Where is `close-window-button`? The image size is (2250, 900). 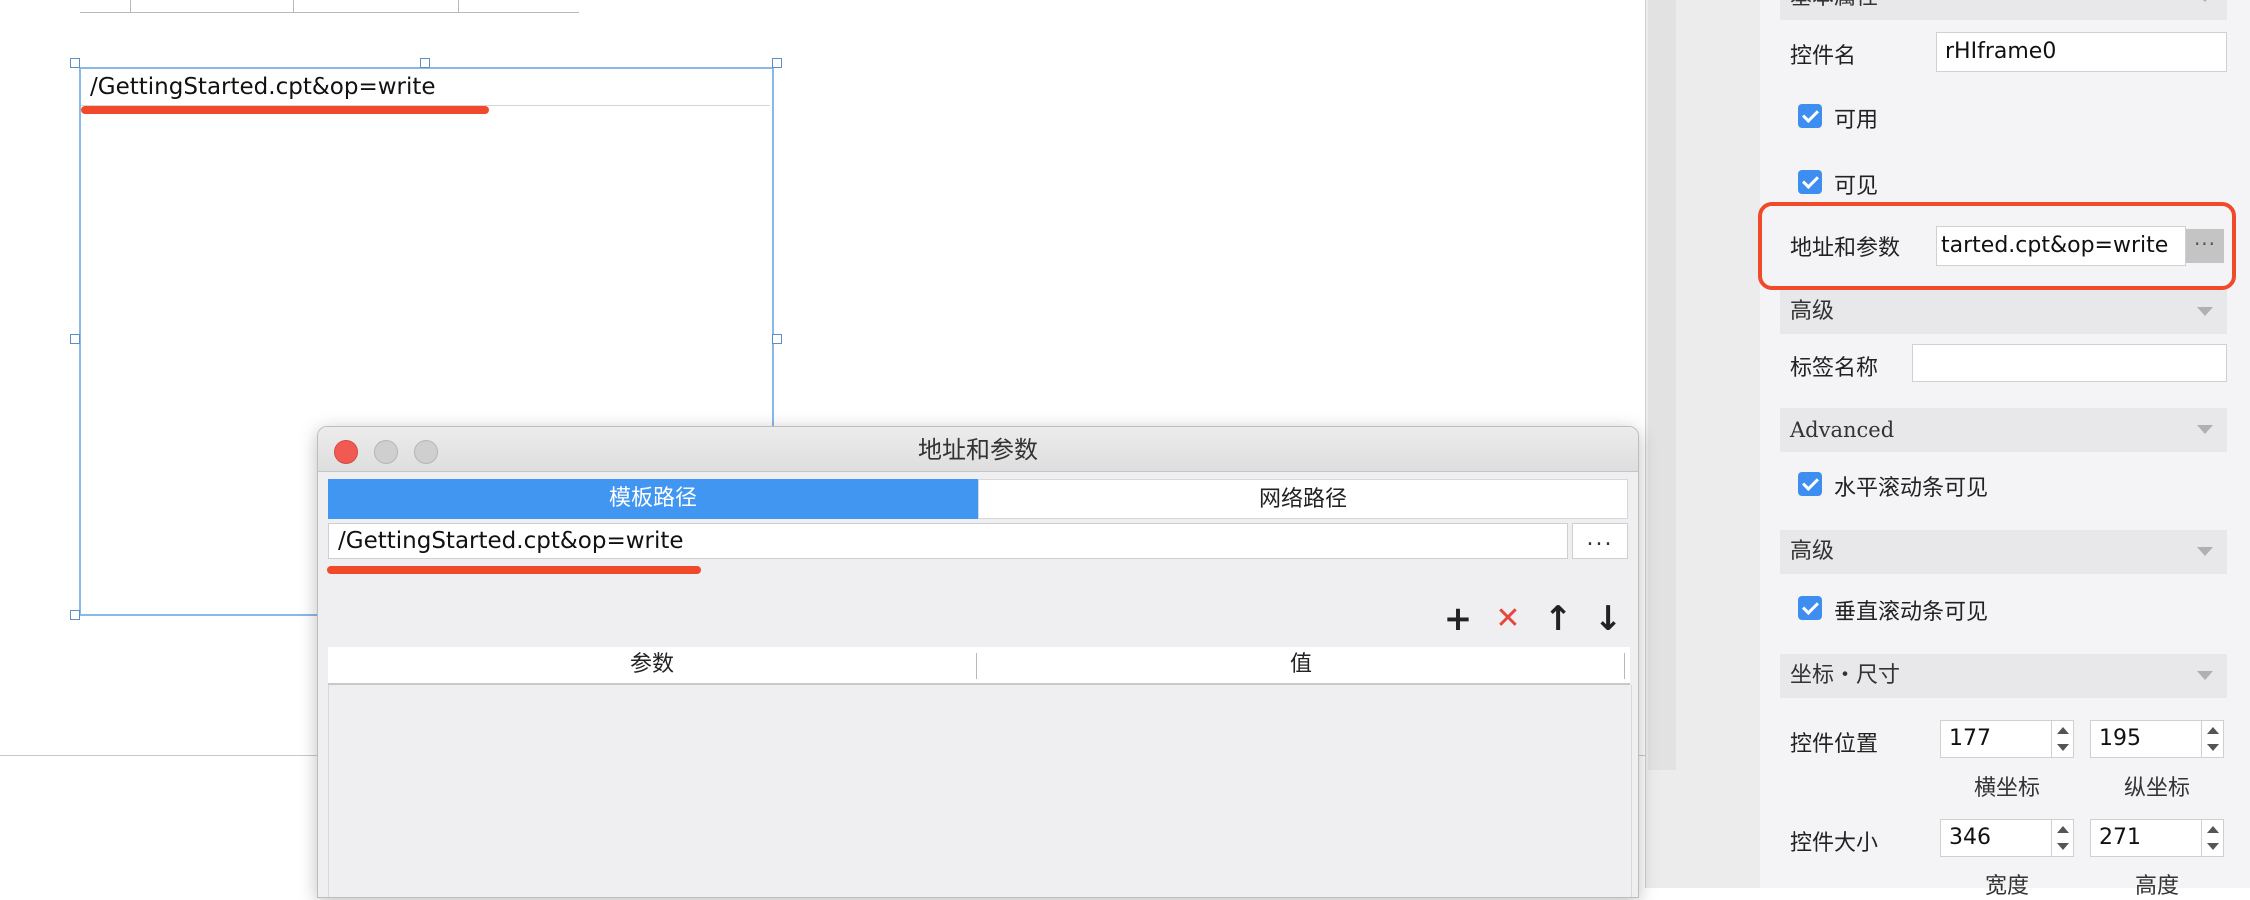
close-window-button is located at coordinates (346, 452).